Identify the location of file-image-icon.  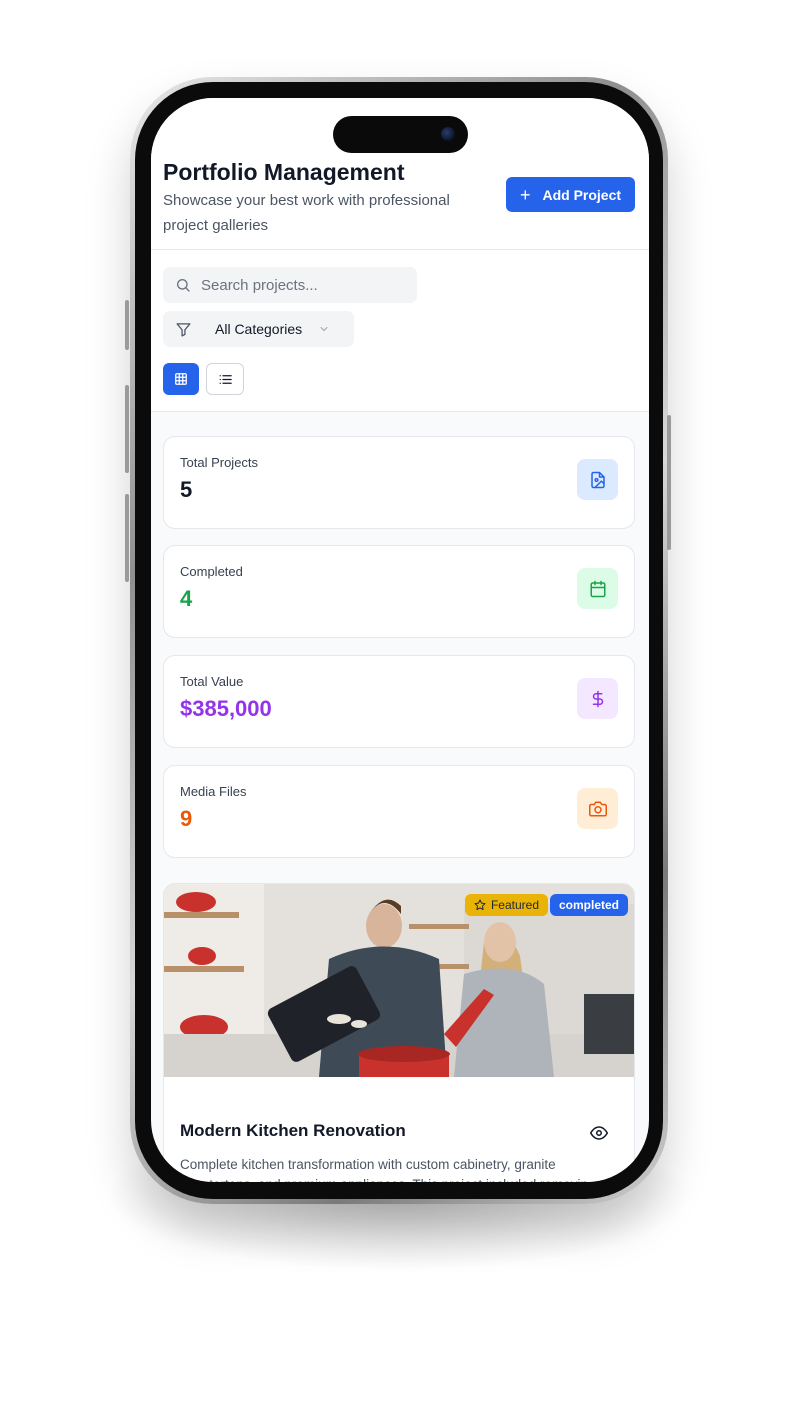
(597, 479).